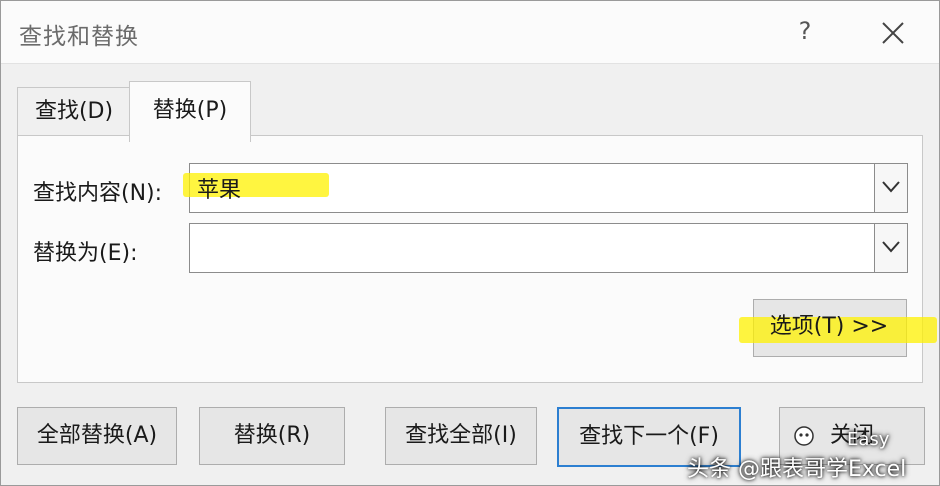  I want to click on find-what-value: 苹果, so click(219, 190).